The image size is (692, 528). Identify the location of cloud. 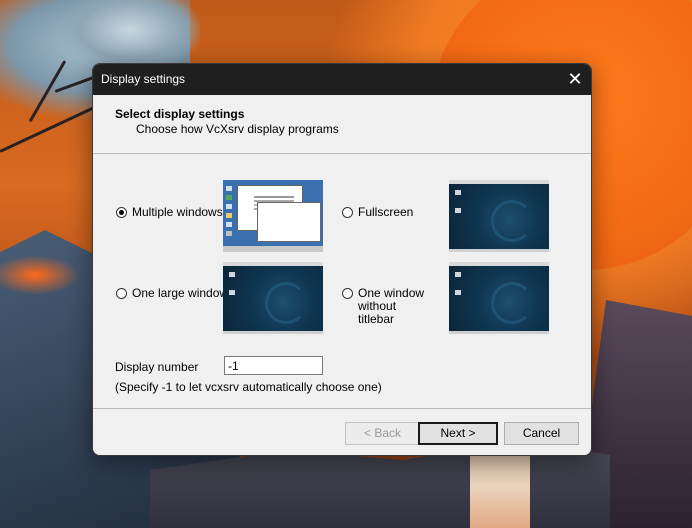
(130, 35).